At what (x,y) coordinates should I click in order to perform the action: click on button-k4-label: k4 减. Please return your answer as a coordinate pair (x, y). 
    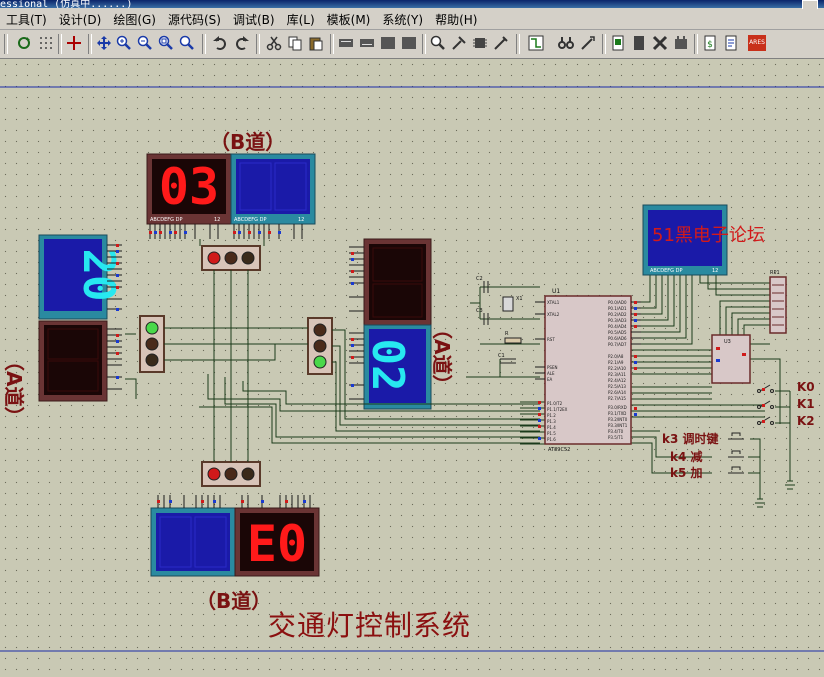
    Looking at the image, I should click on (686, 456).